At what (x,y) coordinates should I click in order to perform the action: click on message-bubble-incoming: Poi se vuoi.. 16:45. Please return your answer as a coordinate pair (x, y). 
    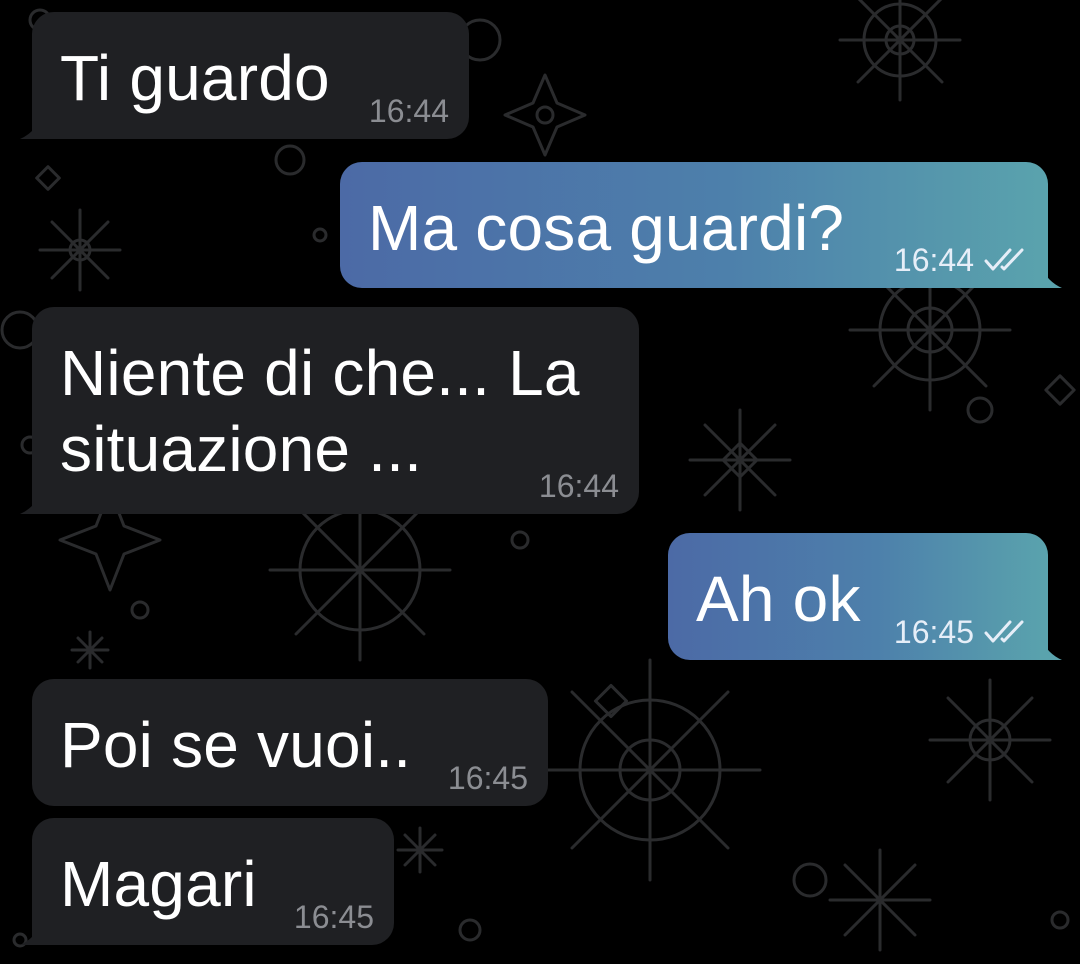
    Looking at the image, I should click on (290, 742).